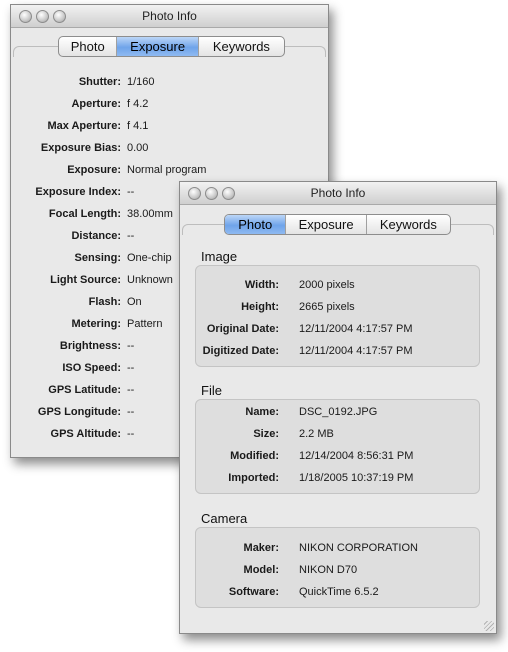 This screenshot has width=508, height=652. I want to click on info-label: Metering:, so click(96, 324).